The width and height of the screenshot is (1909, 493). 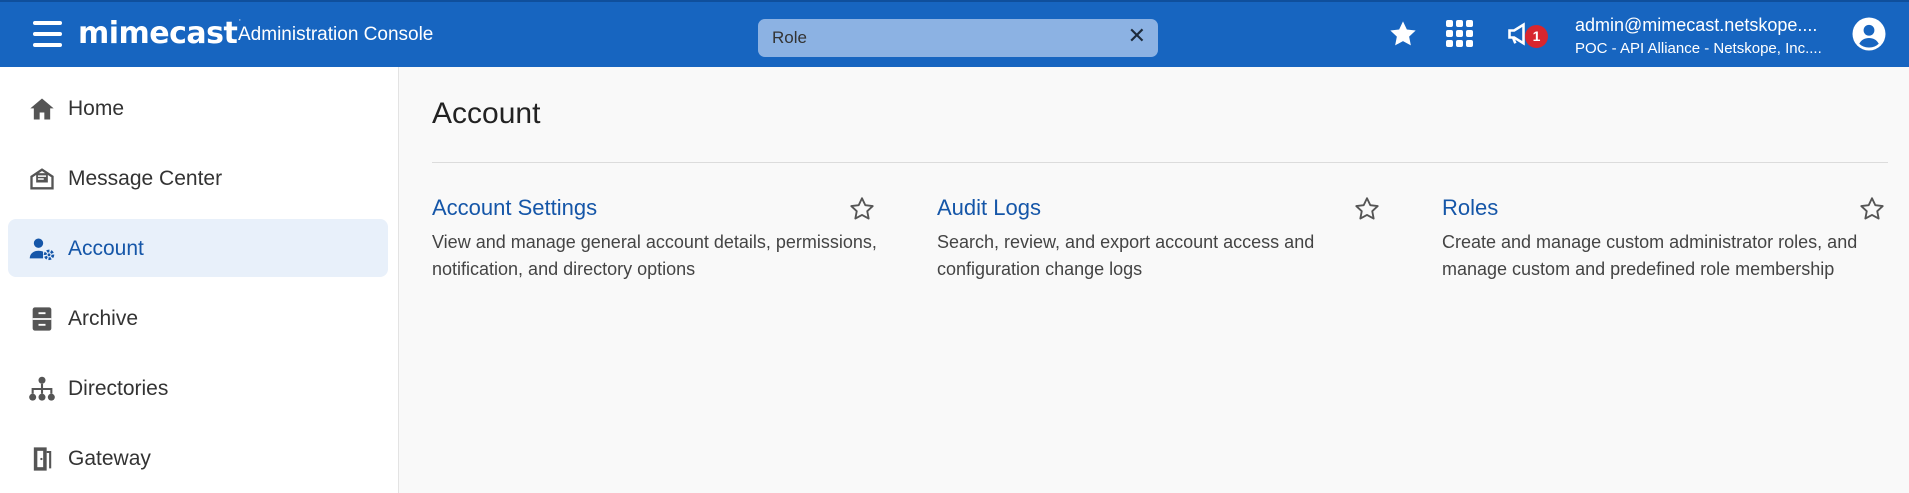 I want to click on console-title: Administration Console, so click(x=336, y=34).